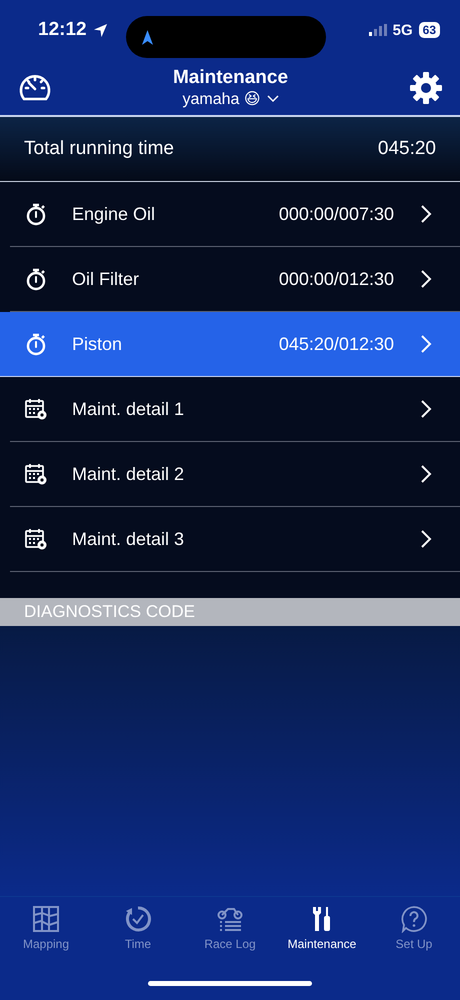 The image size is (460, 1000). Describe the element at coordinates (402, 30) in the screenshot. I see `network-label: 5G` at that location.